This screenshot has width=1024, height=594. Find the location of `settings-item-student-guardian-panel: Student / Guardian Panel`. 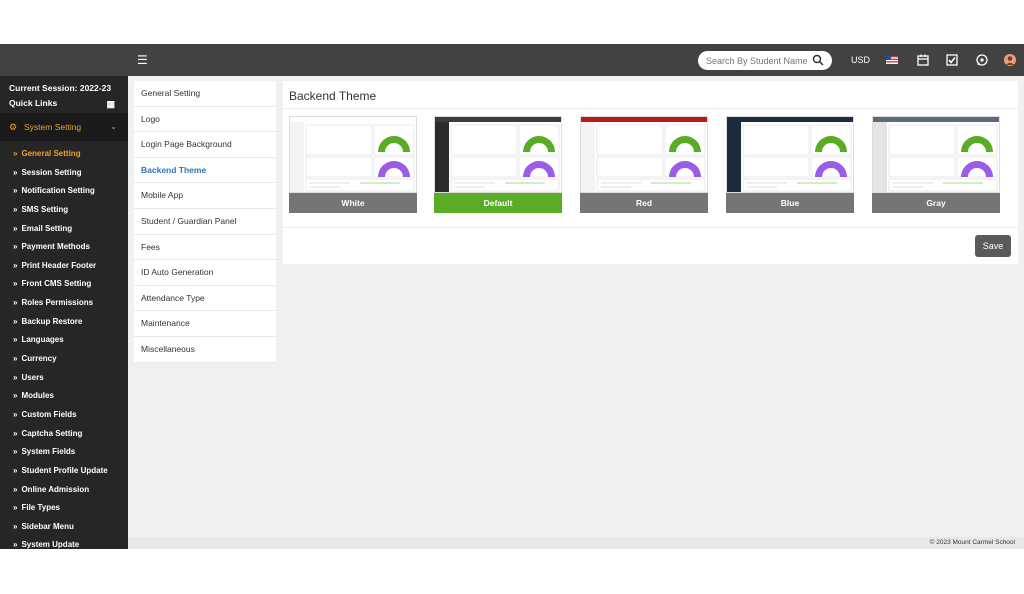

settings-item-student-guardian-panel: Student / Guardian Panel is located at coordinates (205, 222).